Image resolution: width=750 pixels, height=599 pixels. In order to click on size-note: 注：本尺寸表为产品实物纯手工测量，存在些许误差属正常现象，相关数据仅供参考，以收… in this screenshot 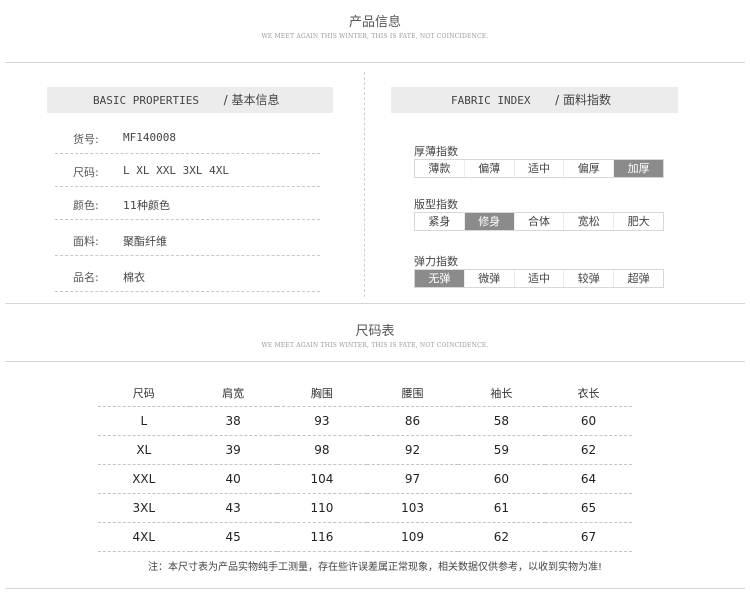, I will do `click(374, 567)`.